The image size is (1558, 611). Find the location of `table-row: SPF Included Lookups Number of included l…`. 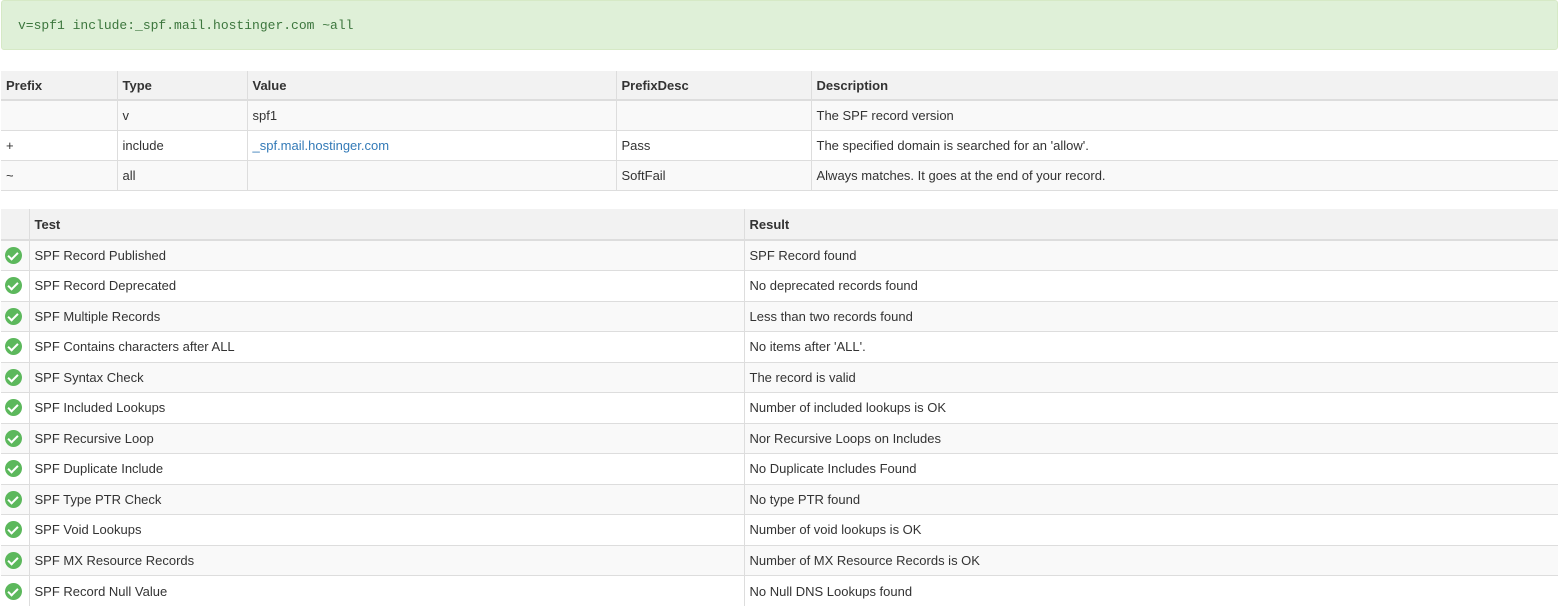

table-row: SPF Included Lookups Number of included l… is located at coordinates (779, 407).